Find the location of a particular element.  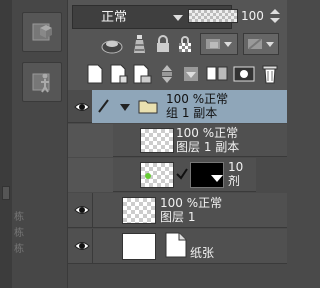

layer-info-line1: 10 is located at coordinates (236, 167).